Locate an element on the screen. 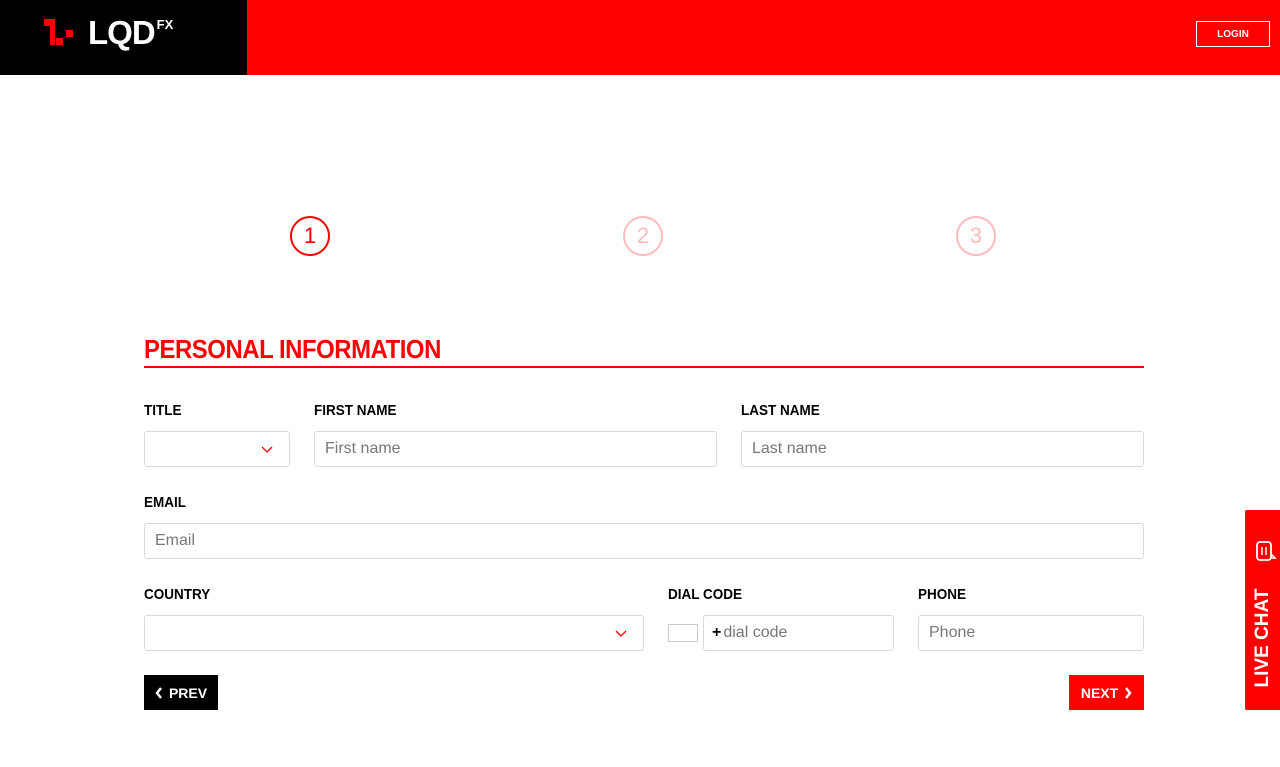  dial-code-label: DIAL CODE is located at coordinates (705, 594).